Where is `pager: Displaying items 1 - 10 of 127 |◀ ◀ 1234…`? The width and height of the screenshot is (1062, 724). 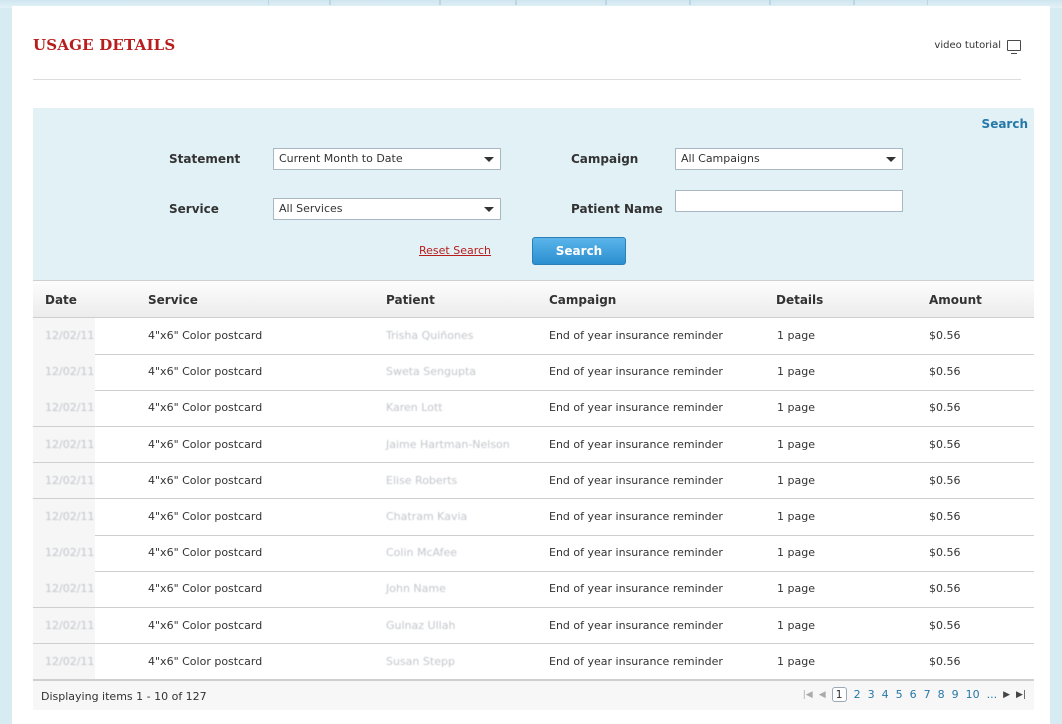 pager: Displaying items 1 - 10 of 127 |◀ ◀ 1234… is located at coordinates (533, 695).